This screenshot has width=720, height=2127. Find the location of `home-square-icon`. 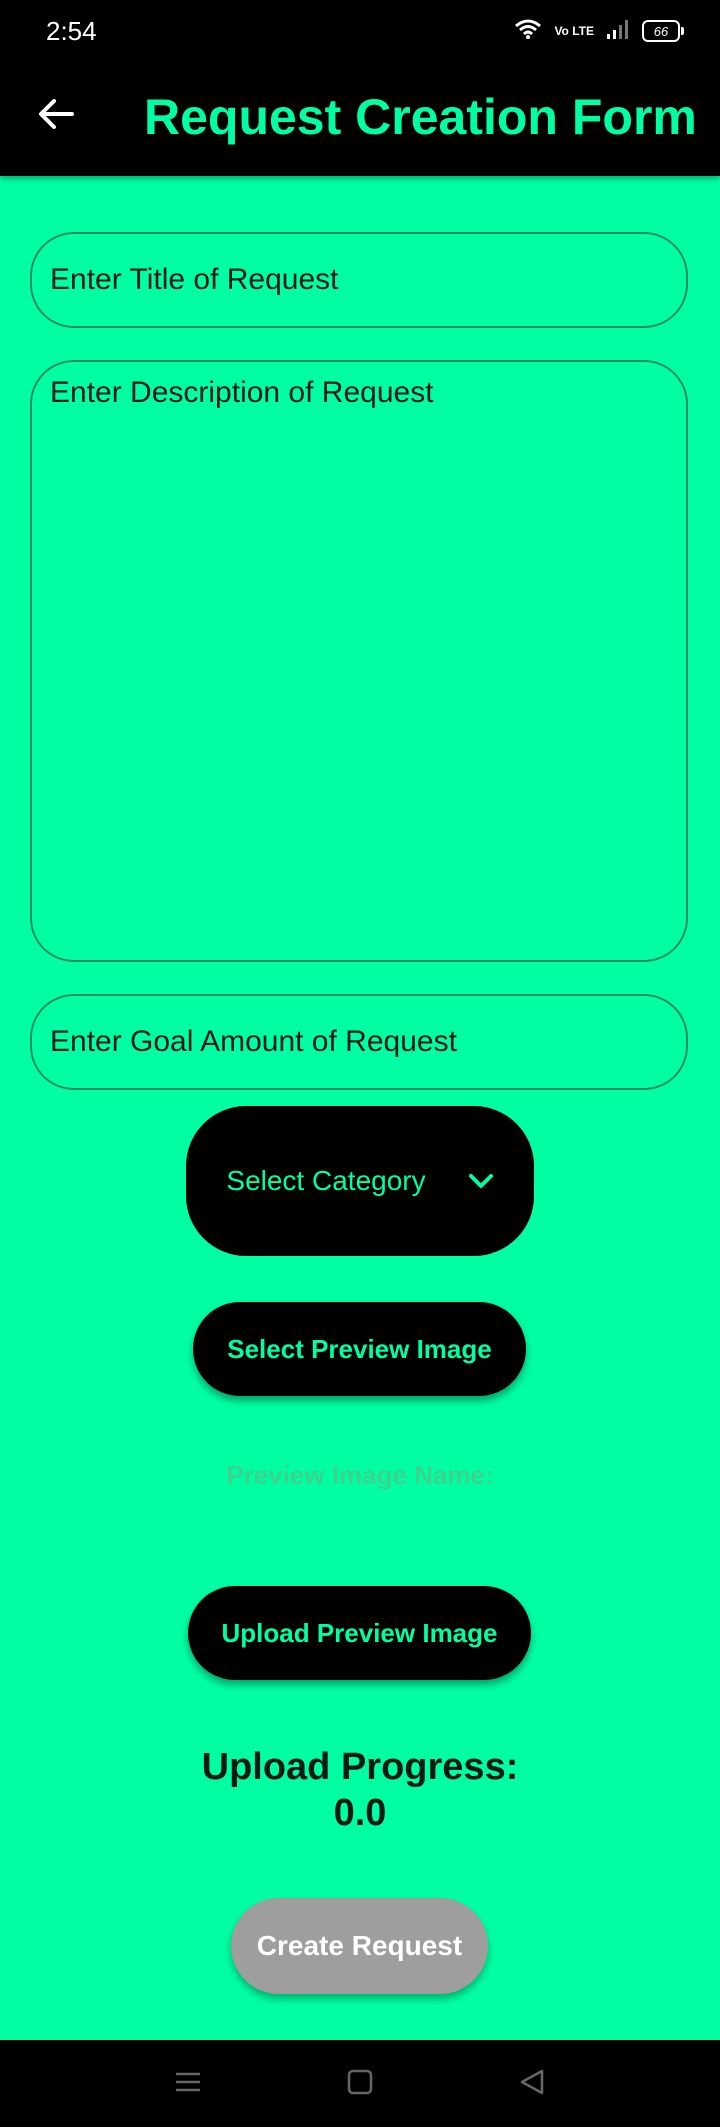

home-square-icon is located at coordinates (360, 2084).